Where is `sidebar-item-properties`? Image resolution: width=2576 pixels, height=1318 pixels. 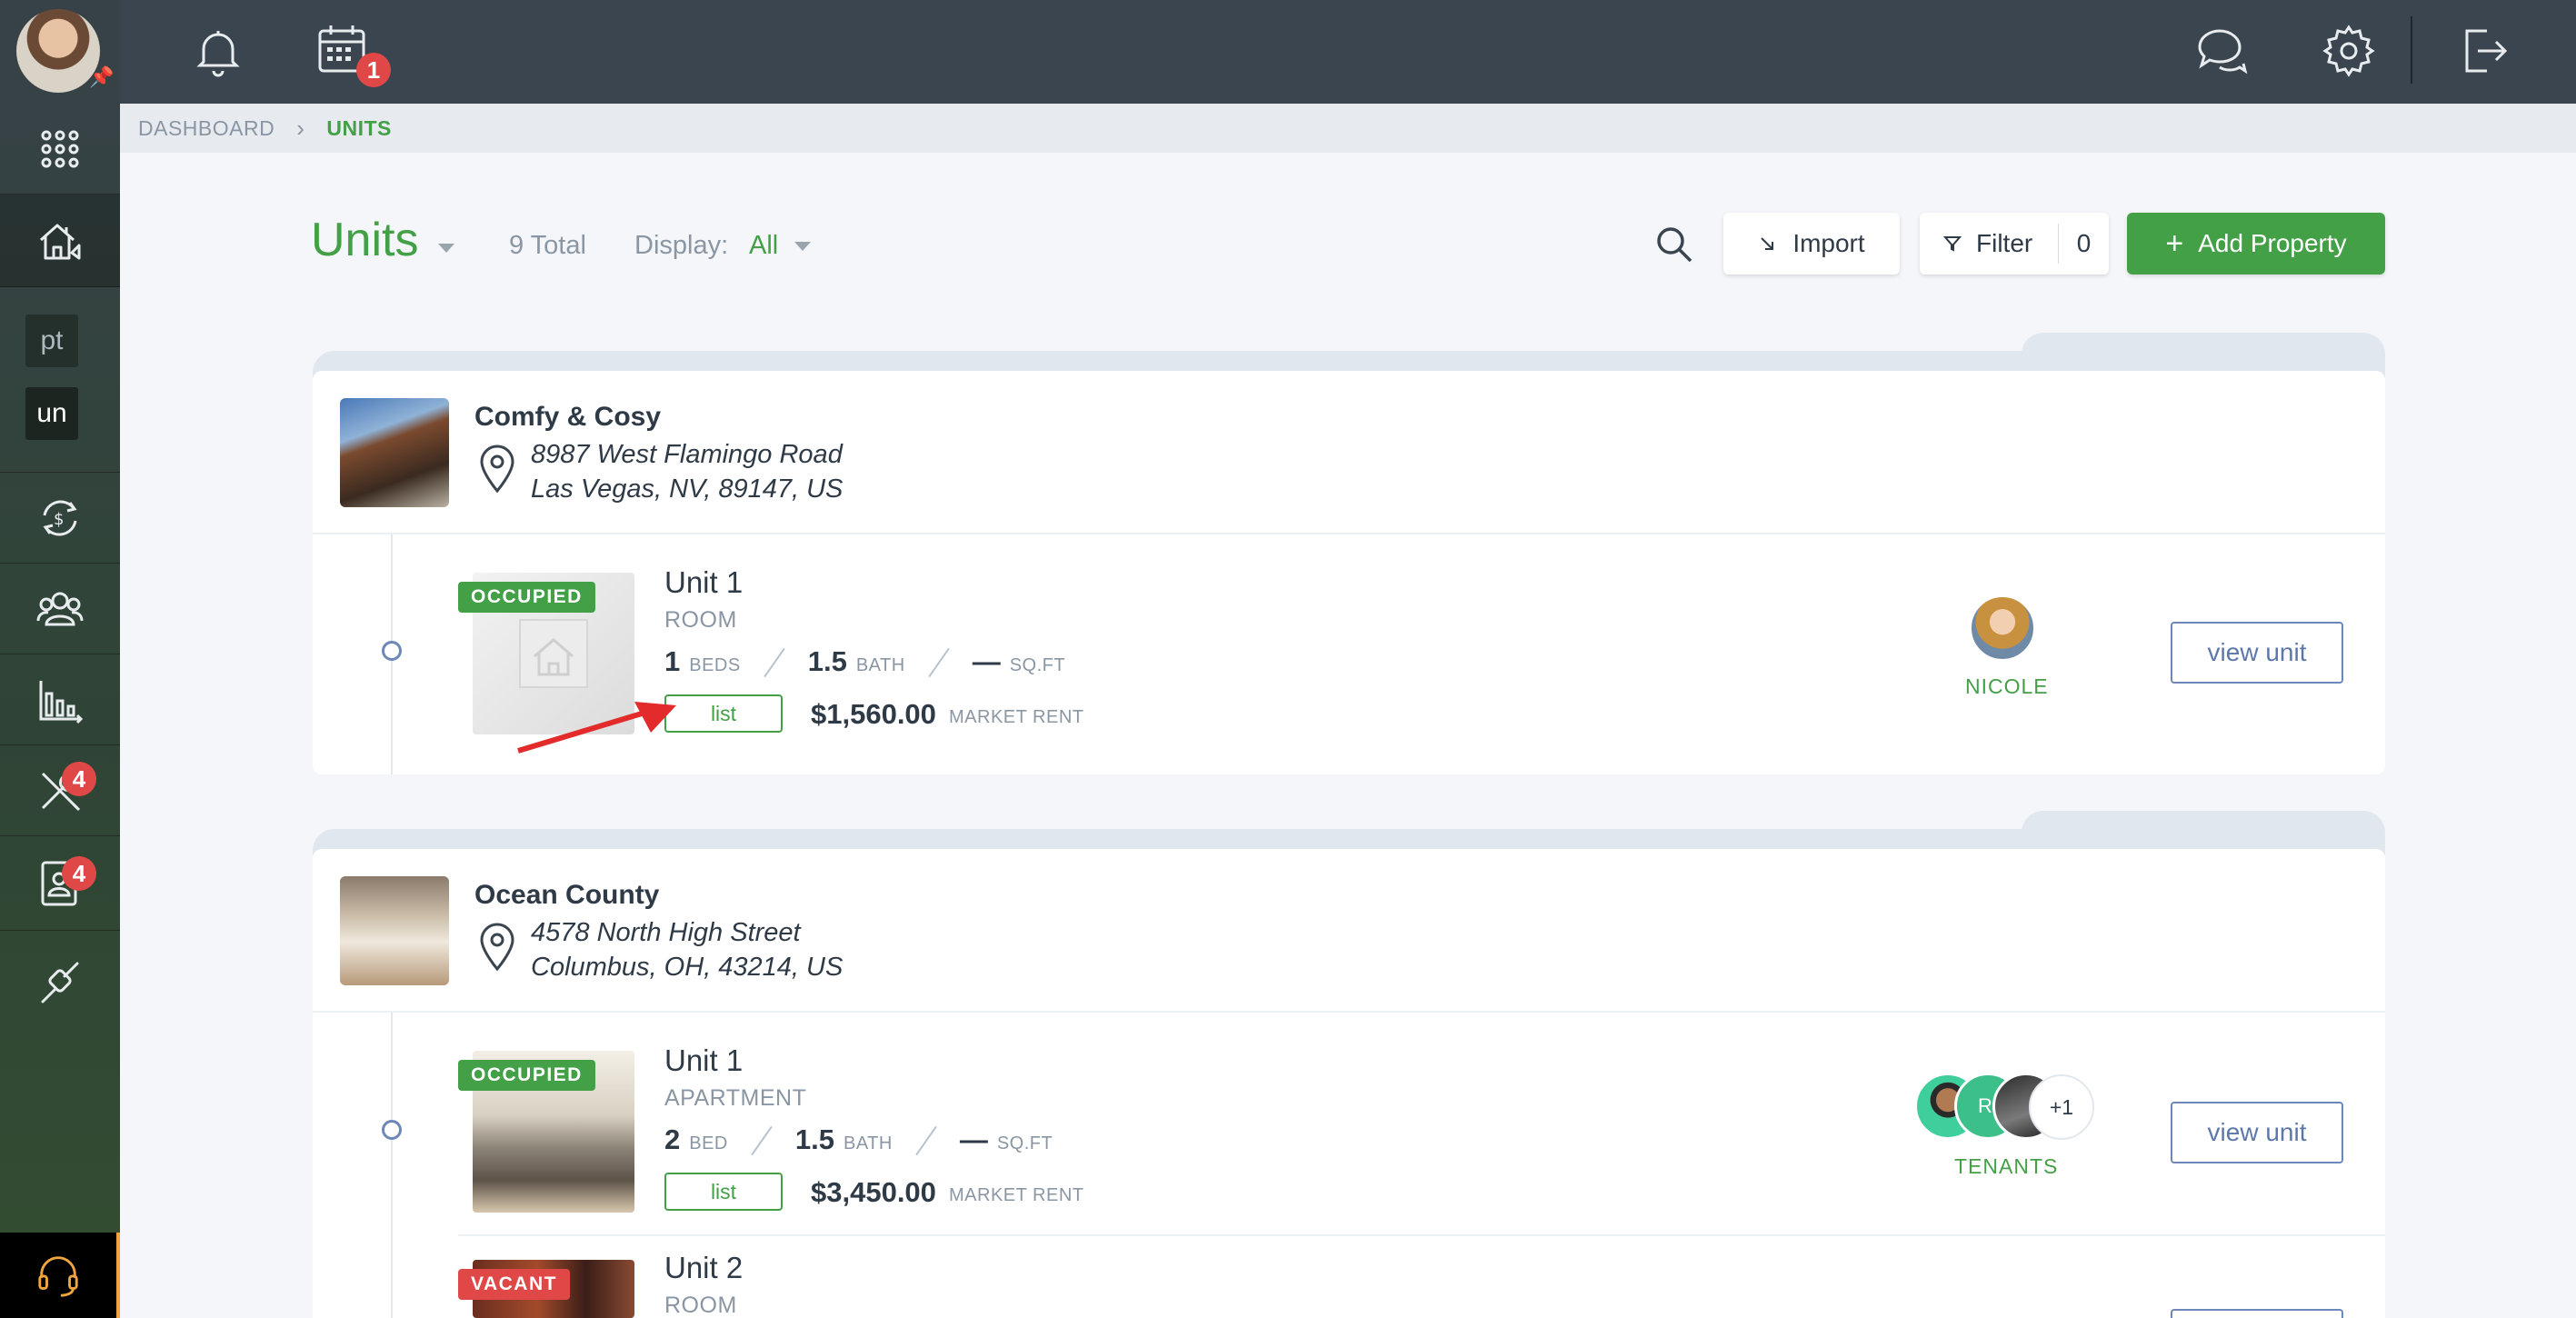
sidebar-item-properties is located at coordinates (60, 241).